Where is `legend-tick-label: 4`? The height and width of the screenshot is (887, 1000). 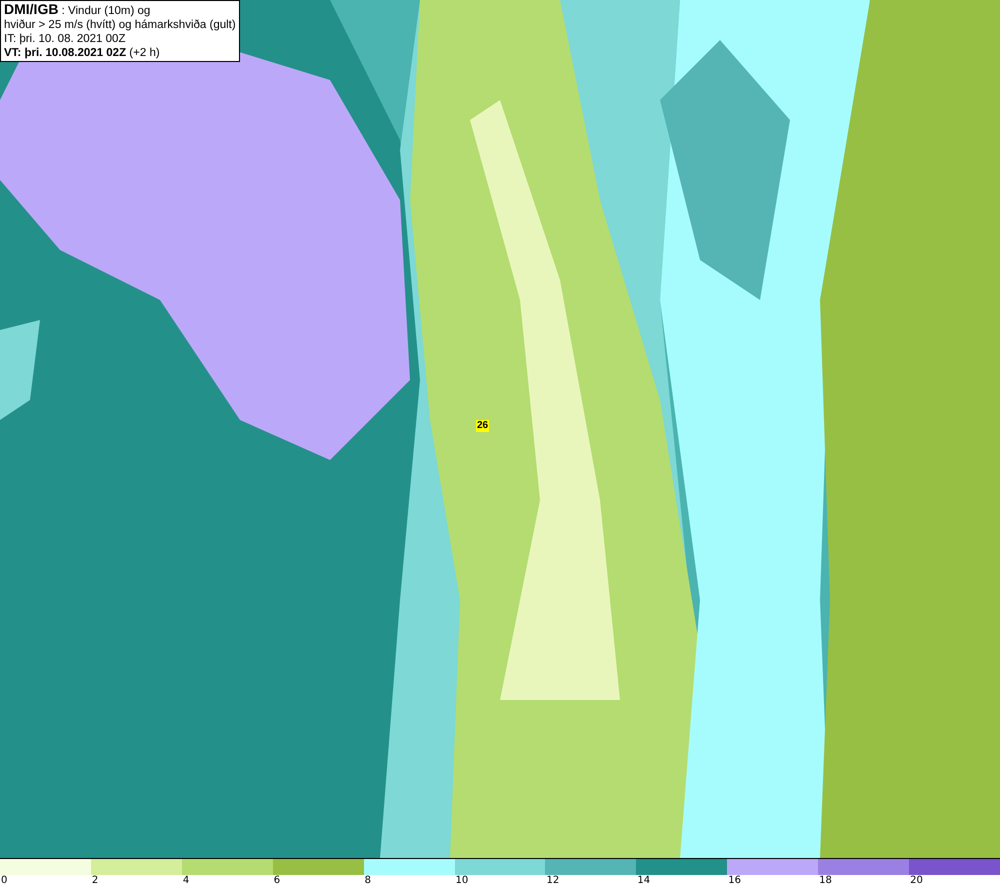
legend-tick-label: 4 is located at coordinates (186, 881).